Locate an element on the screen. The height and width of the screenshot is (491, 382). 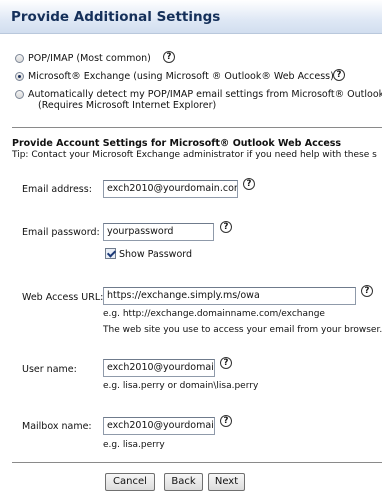
web-access-url-field: https://exchange.simply.ms/owa is located at coordinates (229, 296).